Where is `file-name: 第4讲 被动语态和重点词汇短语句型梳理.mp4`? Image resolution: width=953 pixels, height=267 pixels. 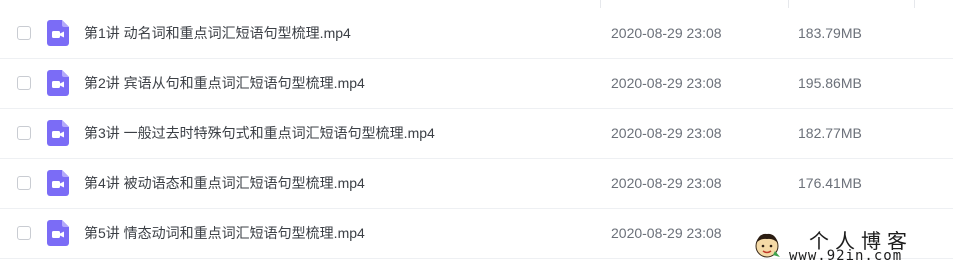
file-name: 第4讲 被动语态和重点词汇短语句型梳理.mp4 is located at coordinates (224, 183).